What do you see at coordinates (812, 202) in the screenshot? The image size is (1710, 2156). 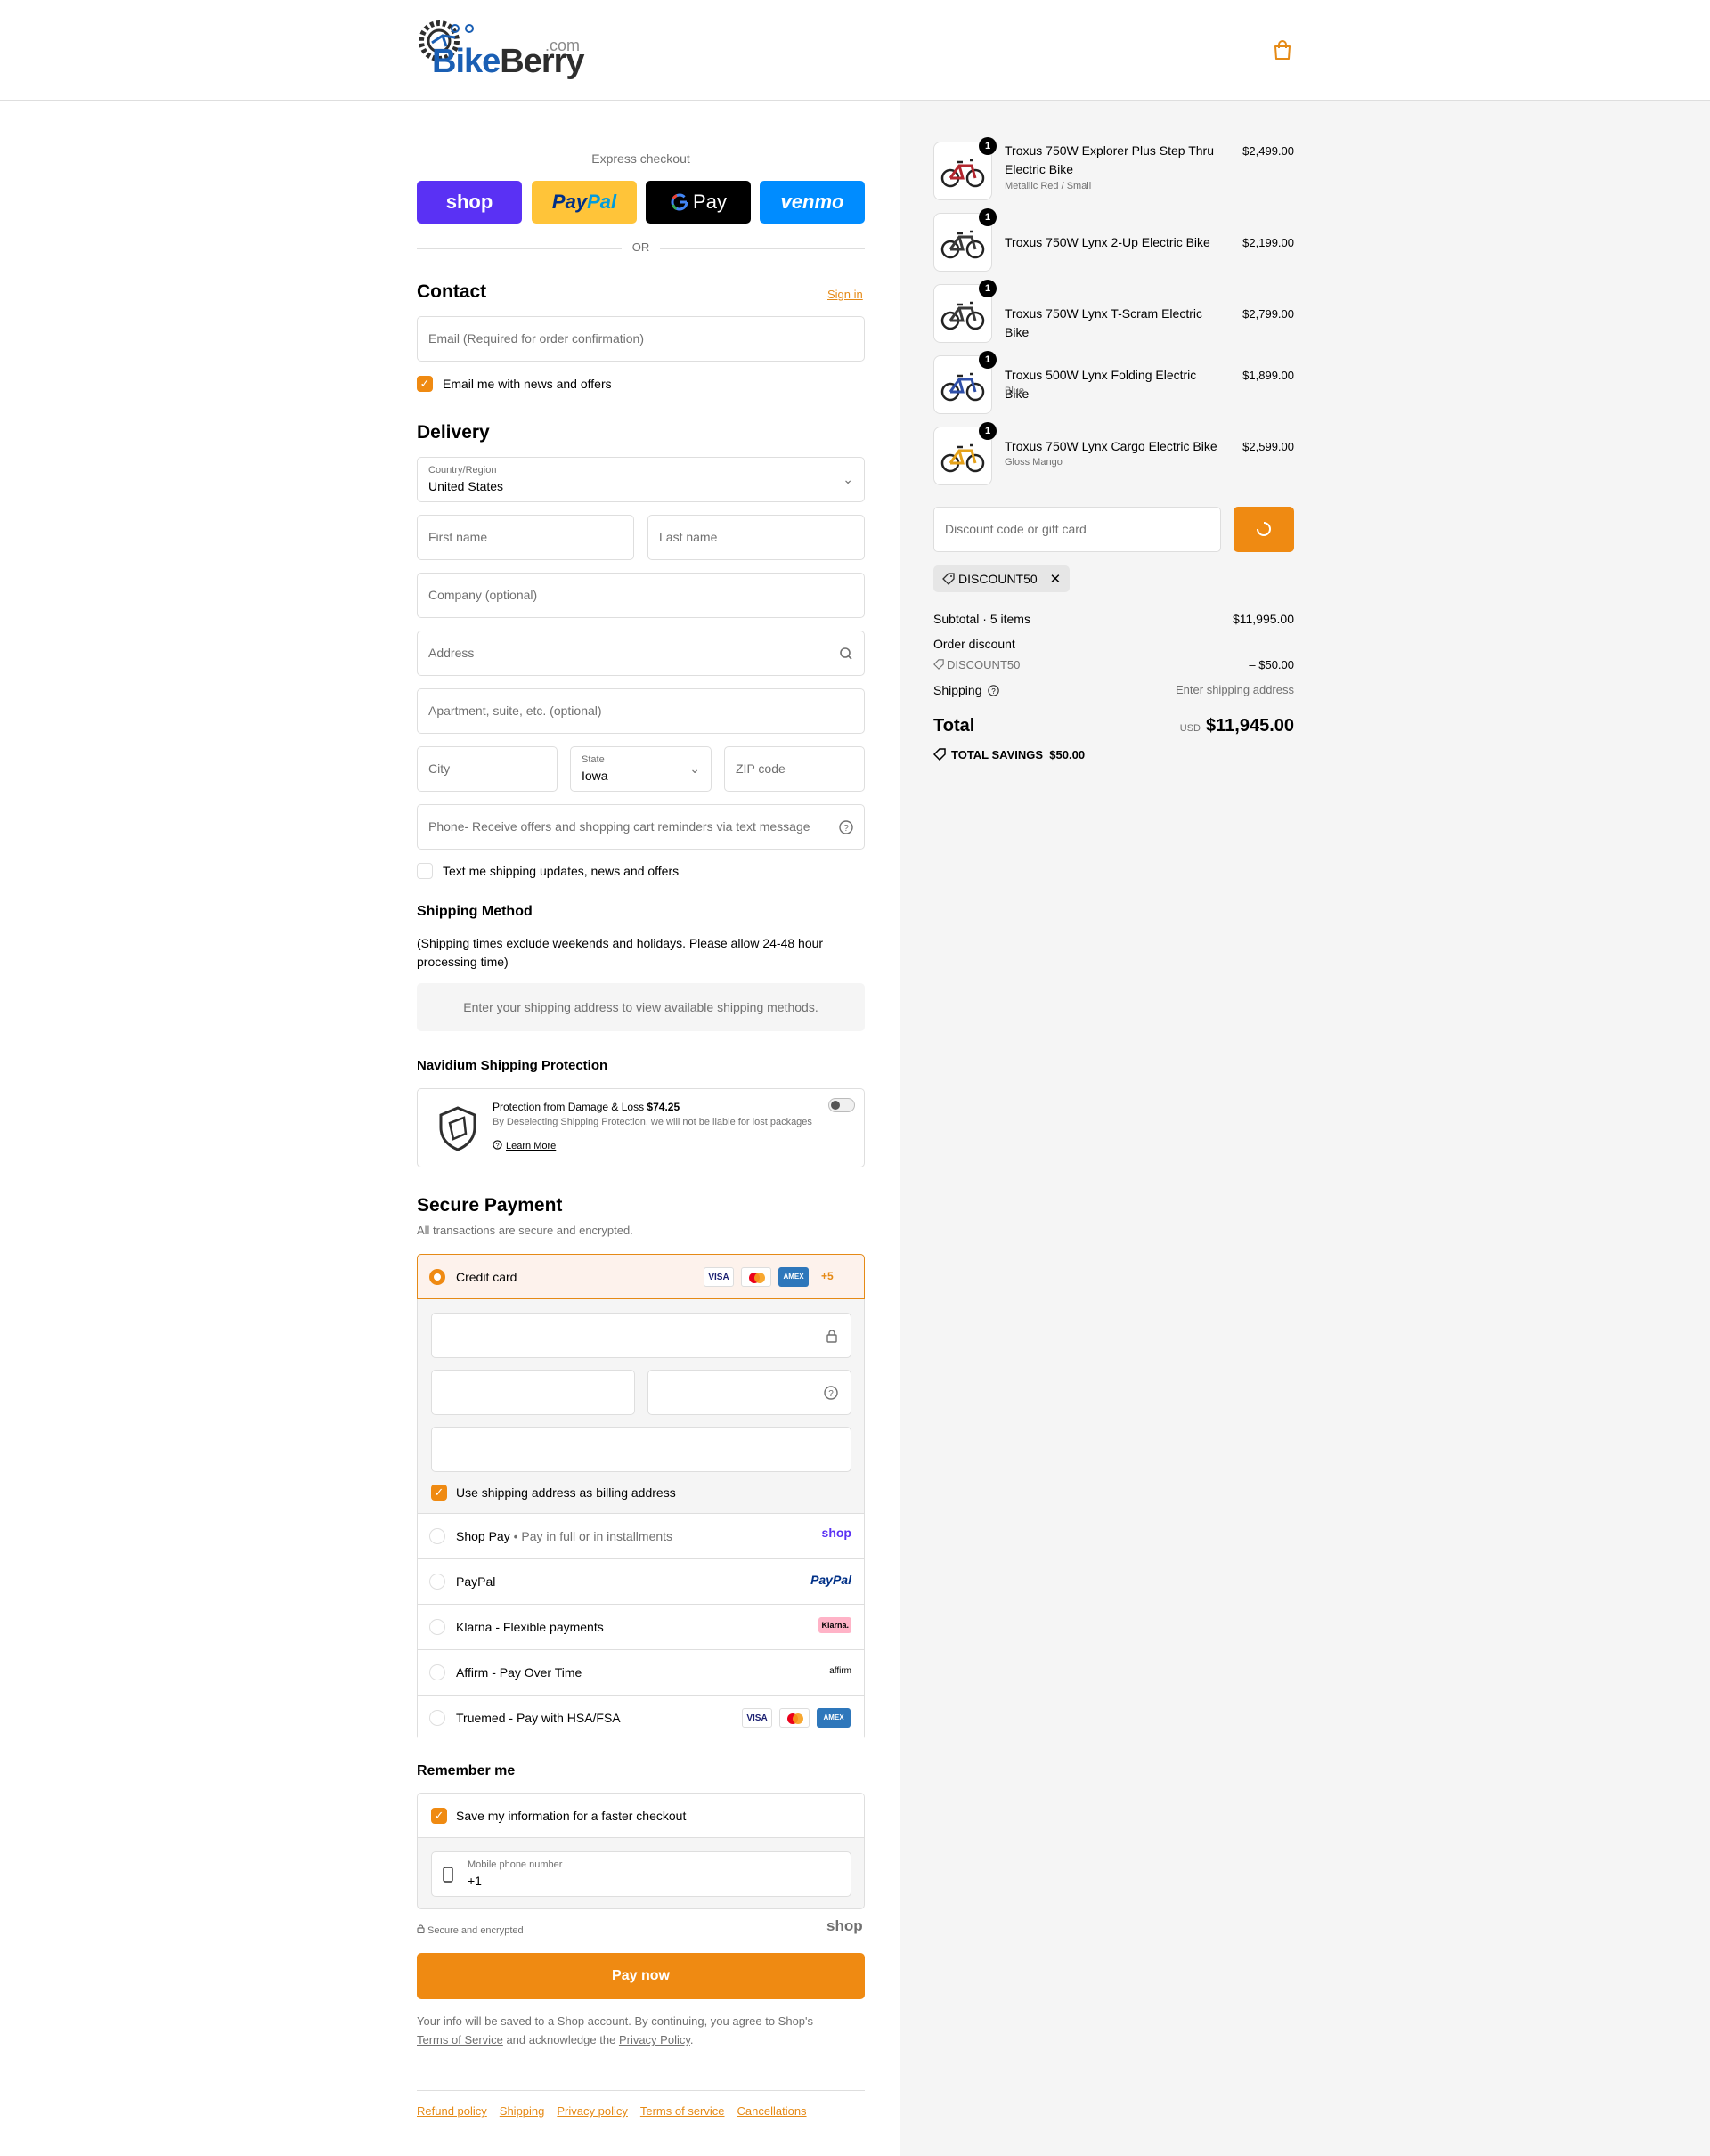 I see `venmo-button: venmo` at bounding box center [812, 202].